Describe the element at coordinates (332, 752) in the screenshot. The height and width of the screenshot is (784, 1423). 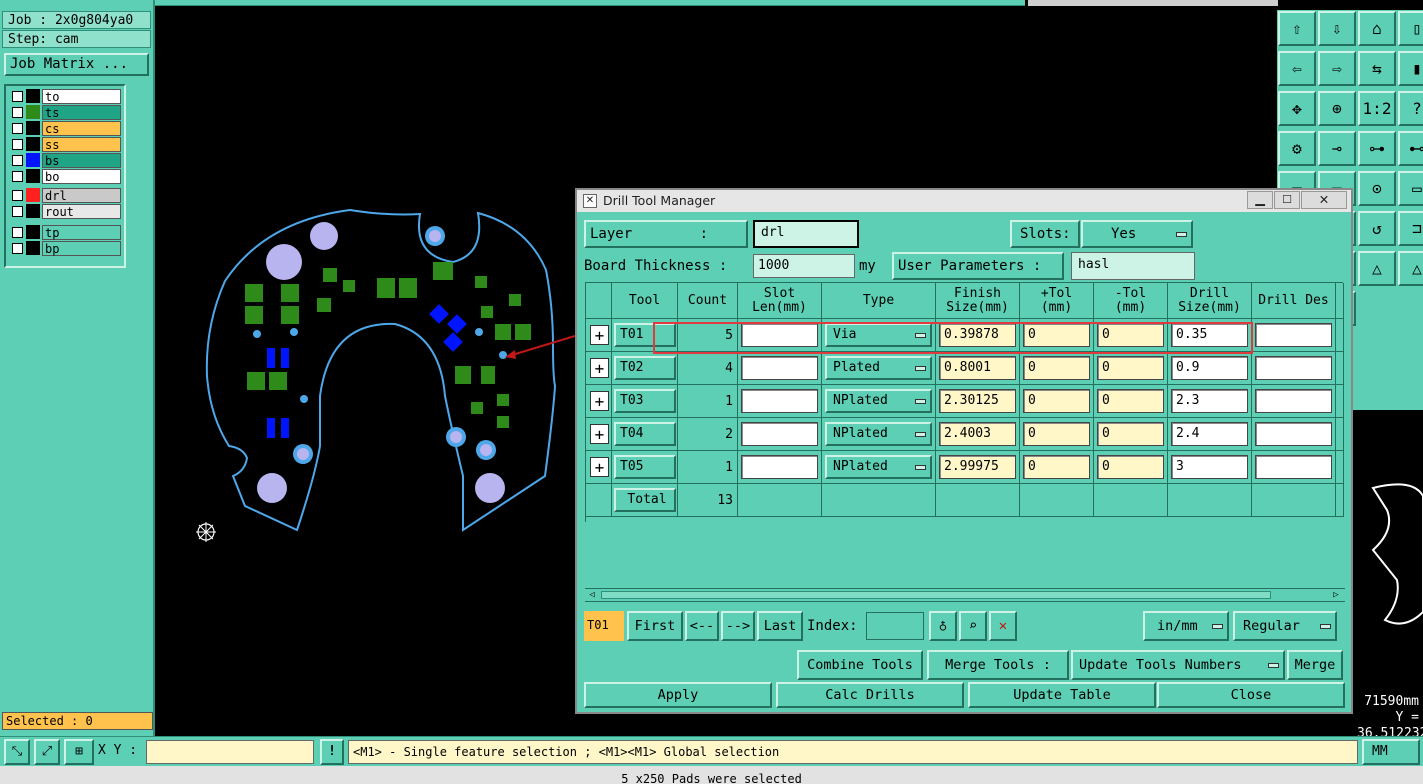
I see `warning-icon: !` at that location.